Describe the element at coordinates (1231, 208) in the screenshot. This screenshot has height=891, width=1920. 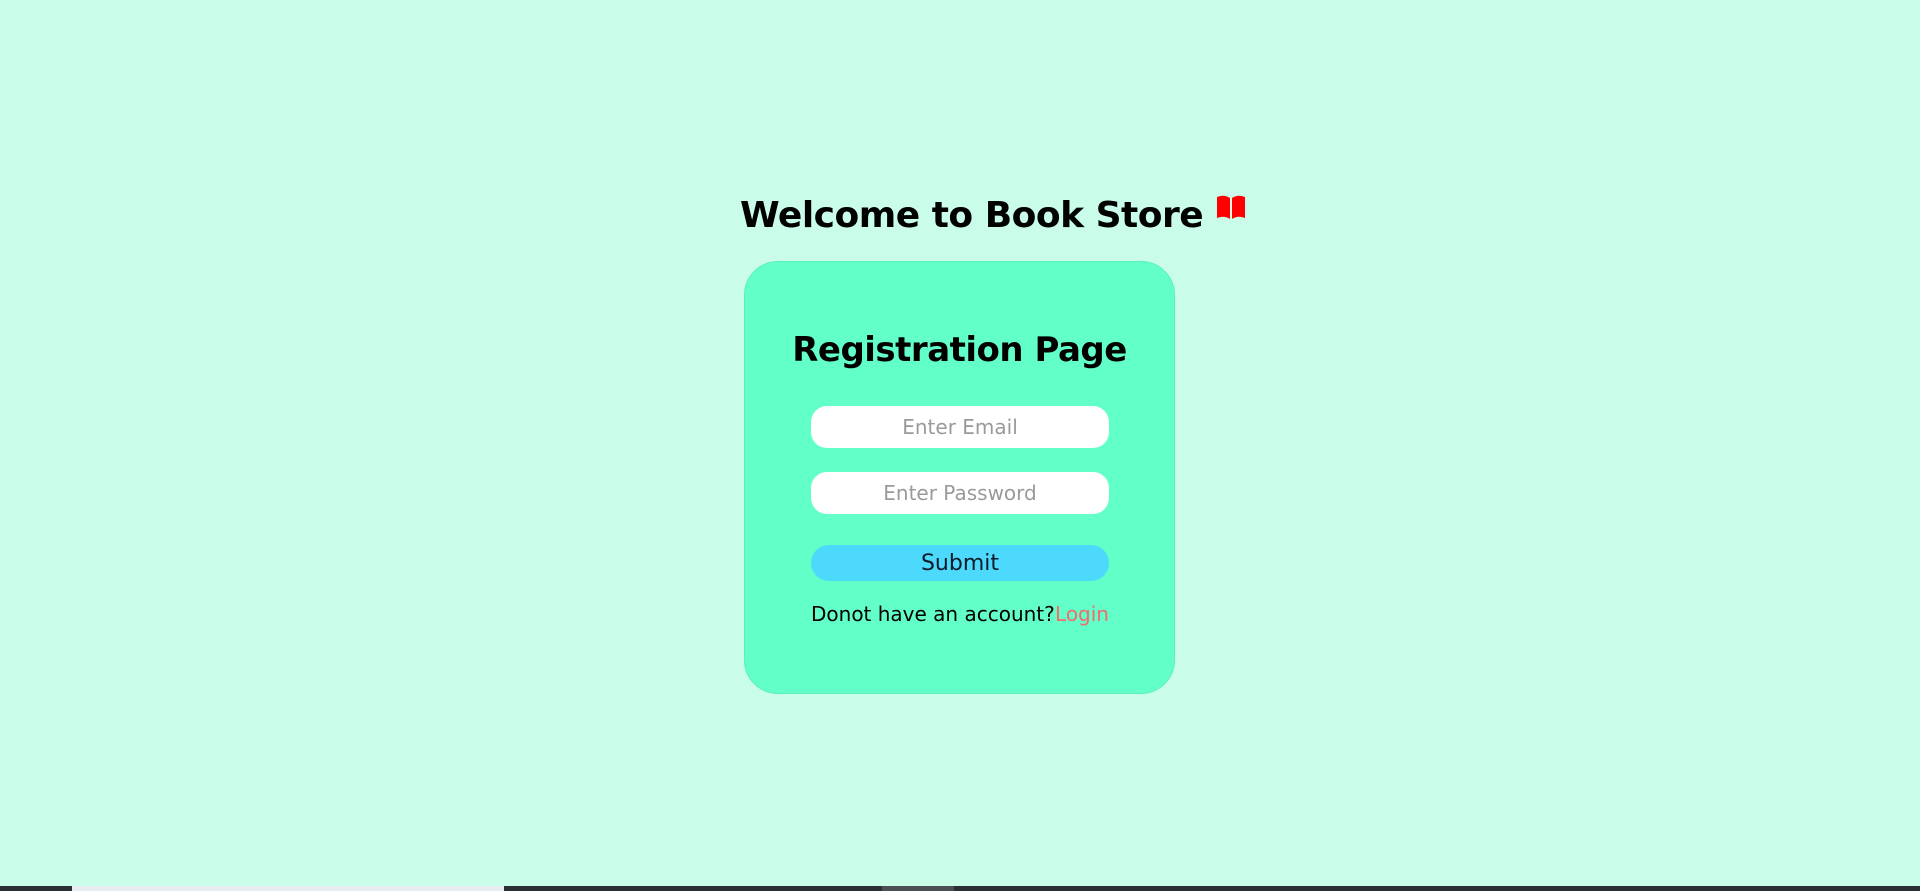
I see `open-book-icon` at that location.